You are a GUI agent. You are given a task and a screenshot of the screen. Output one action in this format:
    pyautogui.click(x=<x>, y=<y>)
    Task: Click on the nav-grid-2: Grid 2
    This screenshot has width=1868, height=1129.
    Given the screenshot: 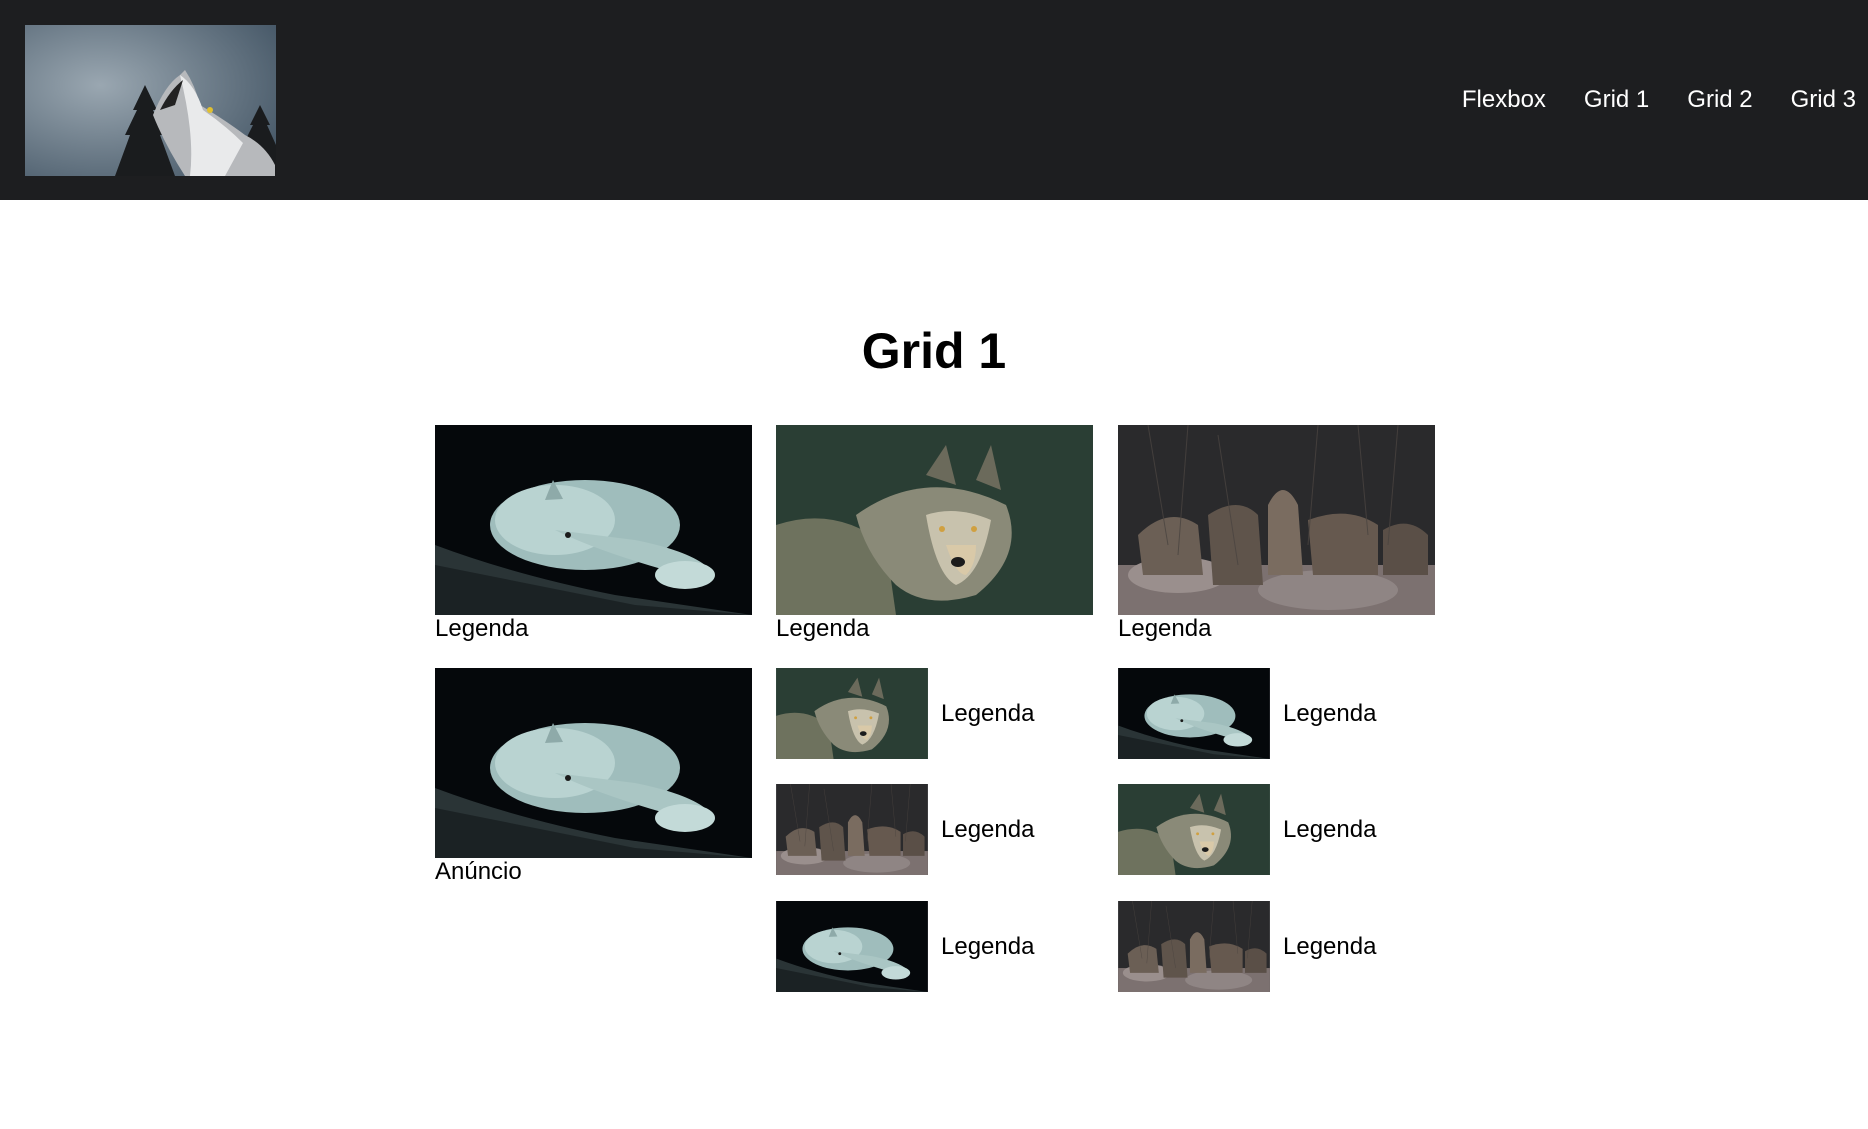 What is the action you would take?
    pyautogui.click(x=1719, y=100)
    